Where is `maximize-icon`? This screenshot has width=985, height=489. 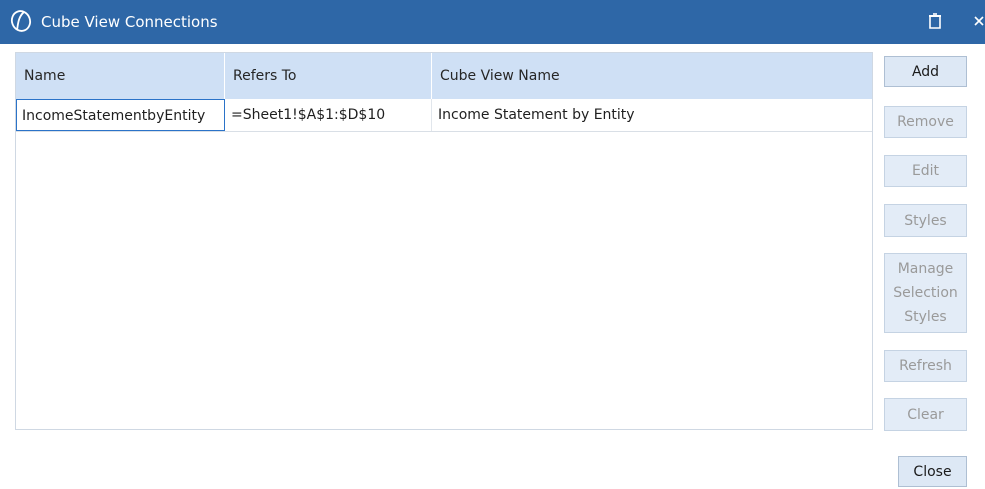
maximize-icon is located at coordinates (935, 21).